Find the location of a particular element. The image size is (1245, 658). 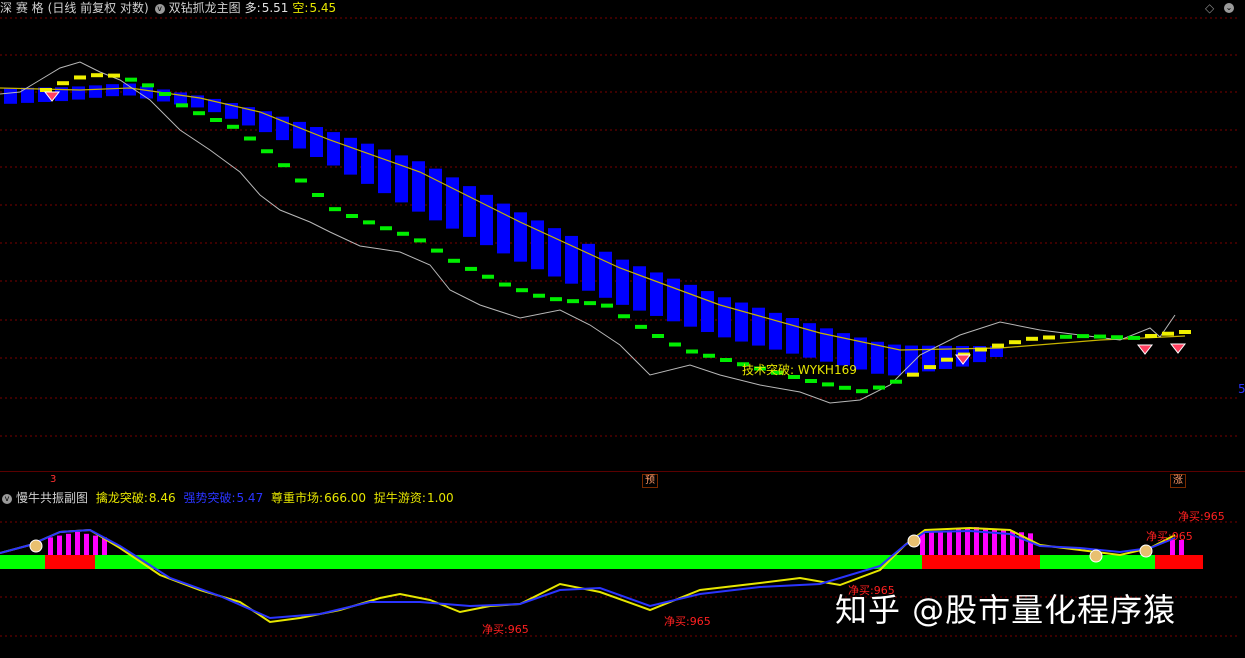

sub-item-label: 强势突破: is located at coordinates (209, 498).